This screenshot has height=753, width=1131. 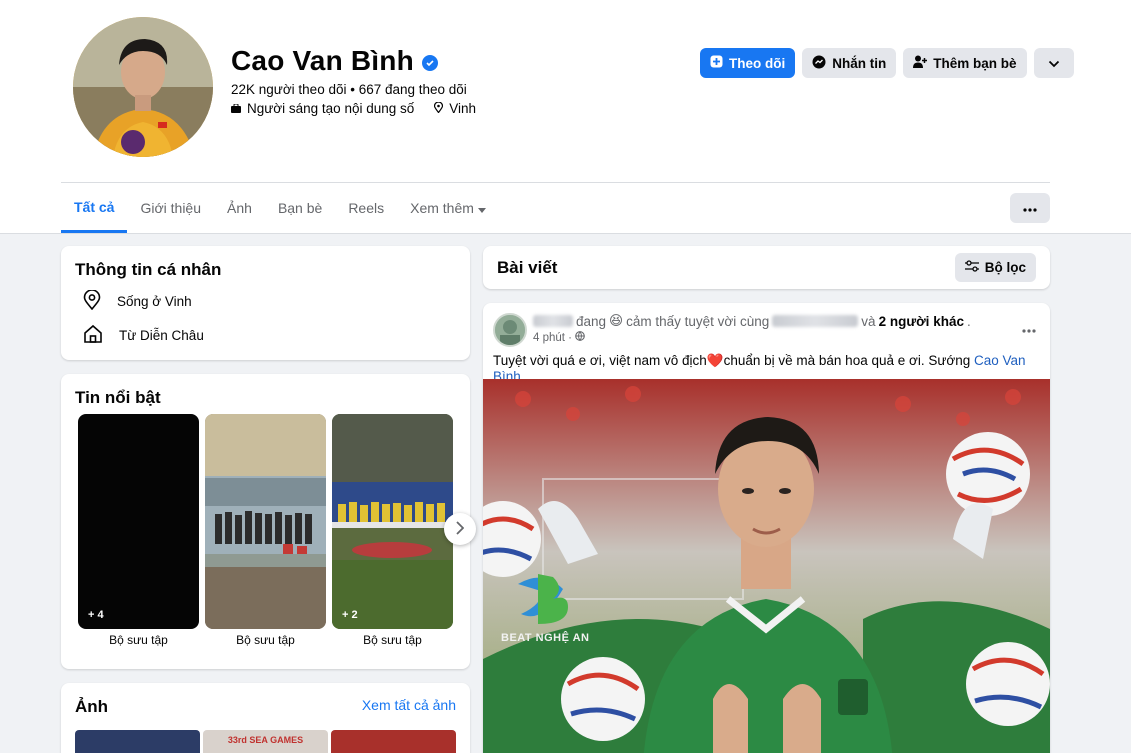 I want to click on story-count: + 2, so click(x=350, y=615).